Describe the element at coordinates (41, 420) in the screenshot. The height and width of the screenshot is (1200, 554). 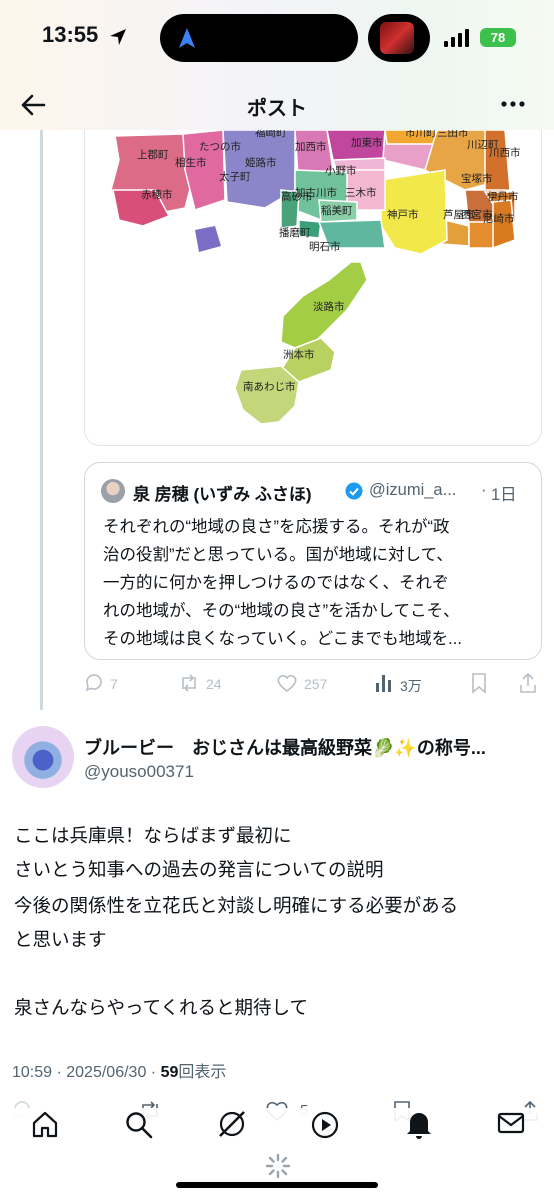
I see `thread-connector-line` at that location.